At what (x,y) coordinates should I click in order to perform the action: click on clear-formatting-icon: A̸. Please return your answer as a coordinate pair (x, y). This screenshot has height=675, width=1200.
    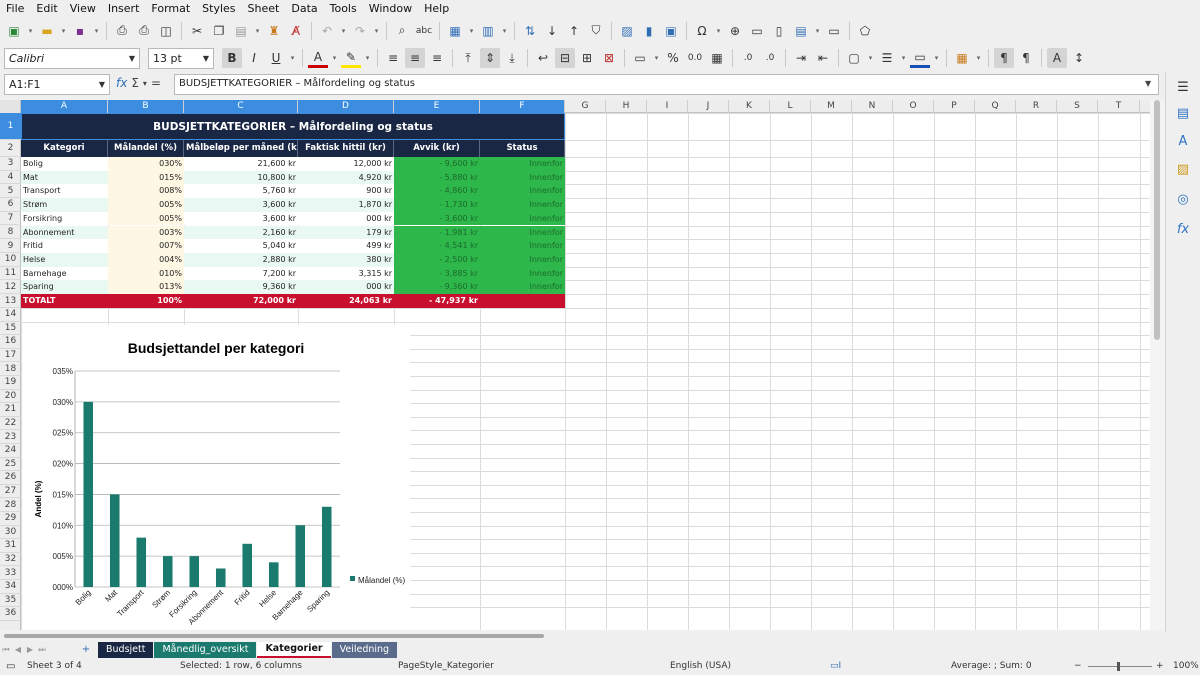
    Looking at the image, I should click on (296, 31).